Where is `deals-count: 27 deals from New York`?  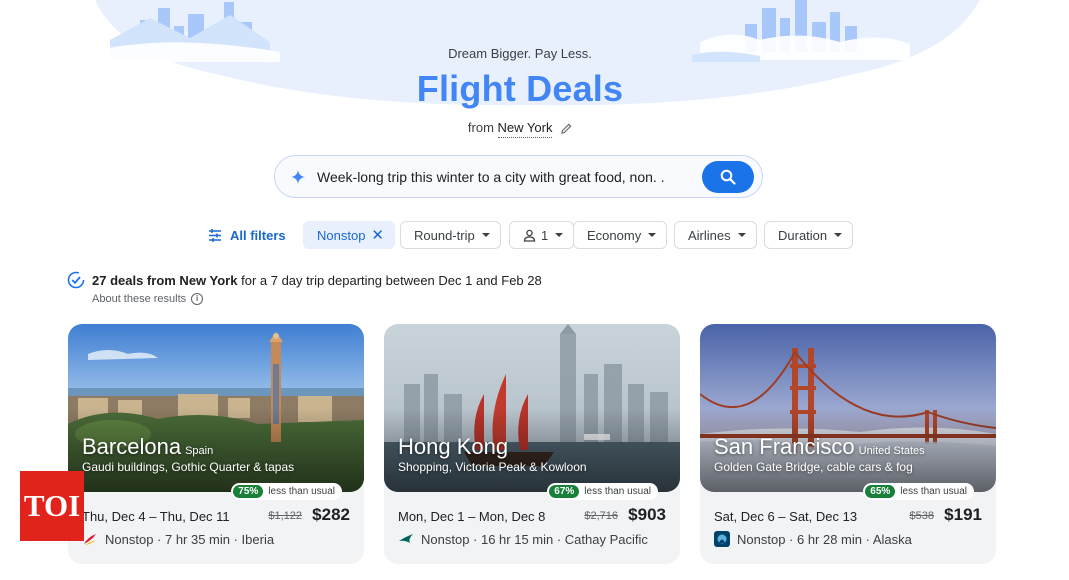 deals-count: 27 deals from New York is located at coordinates (165, 280).